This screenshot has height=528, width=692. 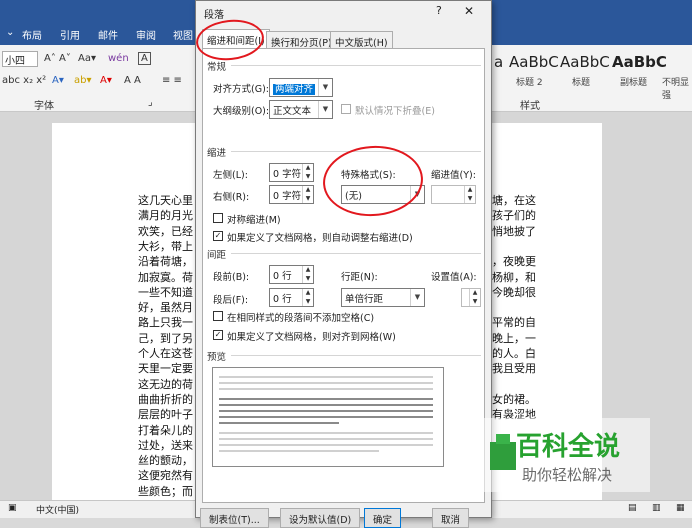 I want to click on tab-line-page-breaks: 换行和分页(P), so click(x=301, y=40).